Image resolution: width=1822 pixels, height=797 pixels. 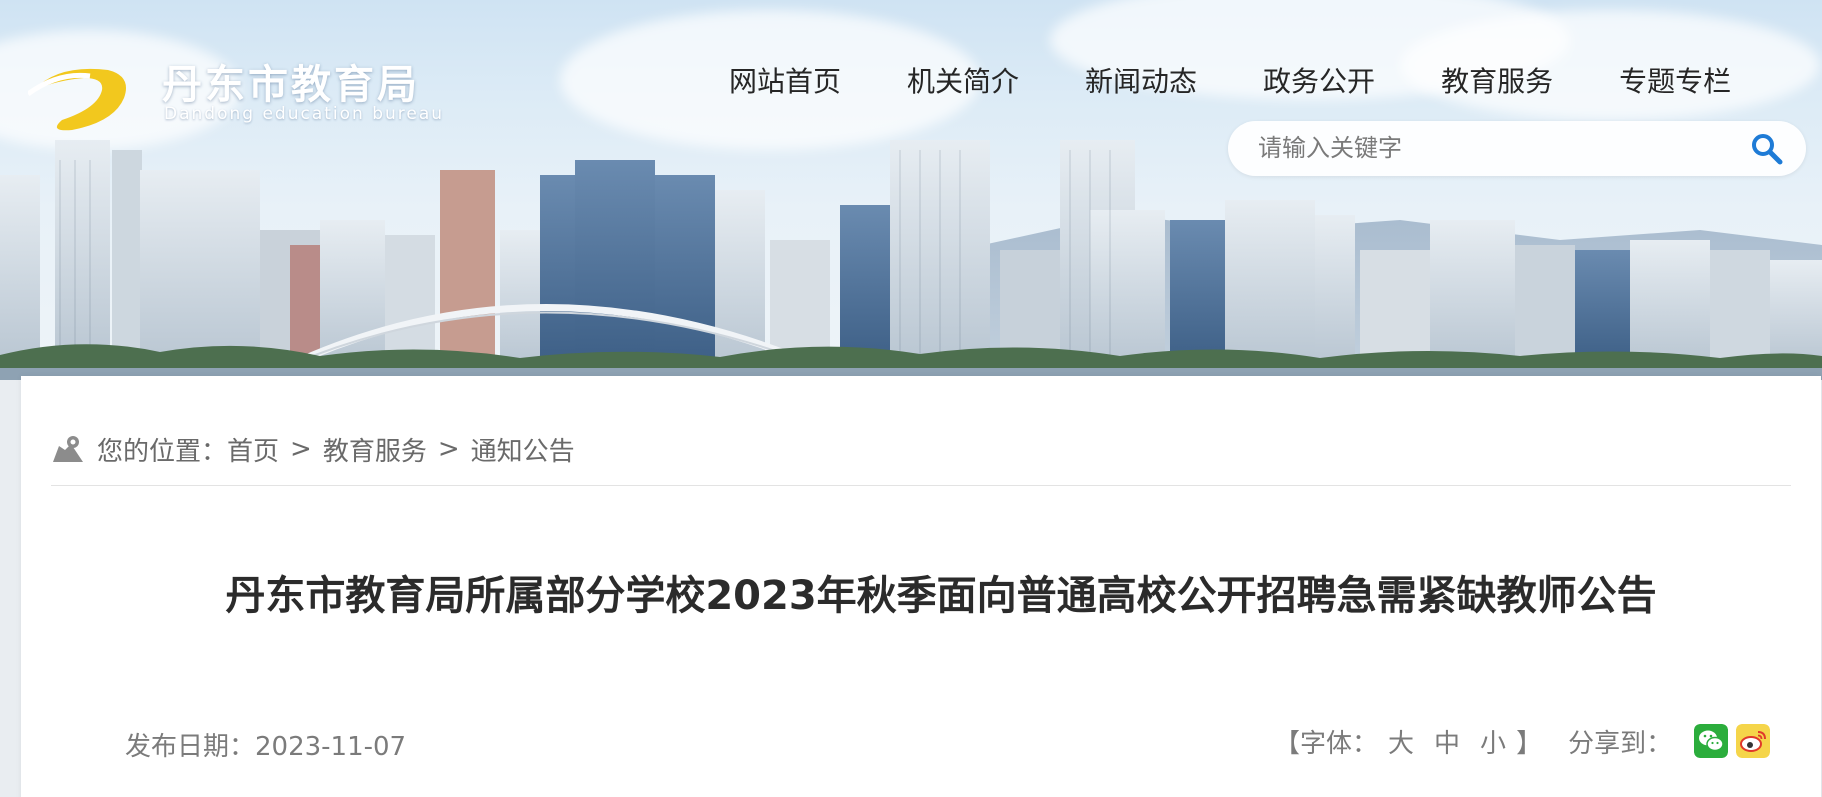 What do you see at coordinates (1493, 148) in the screenshot?
I see `search-input` at bounding box center [1493, 148].